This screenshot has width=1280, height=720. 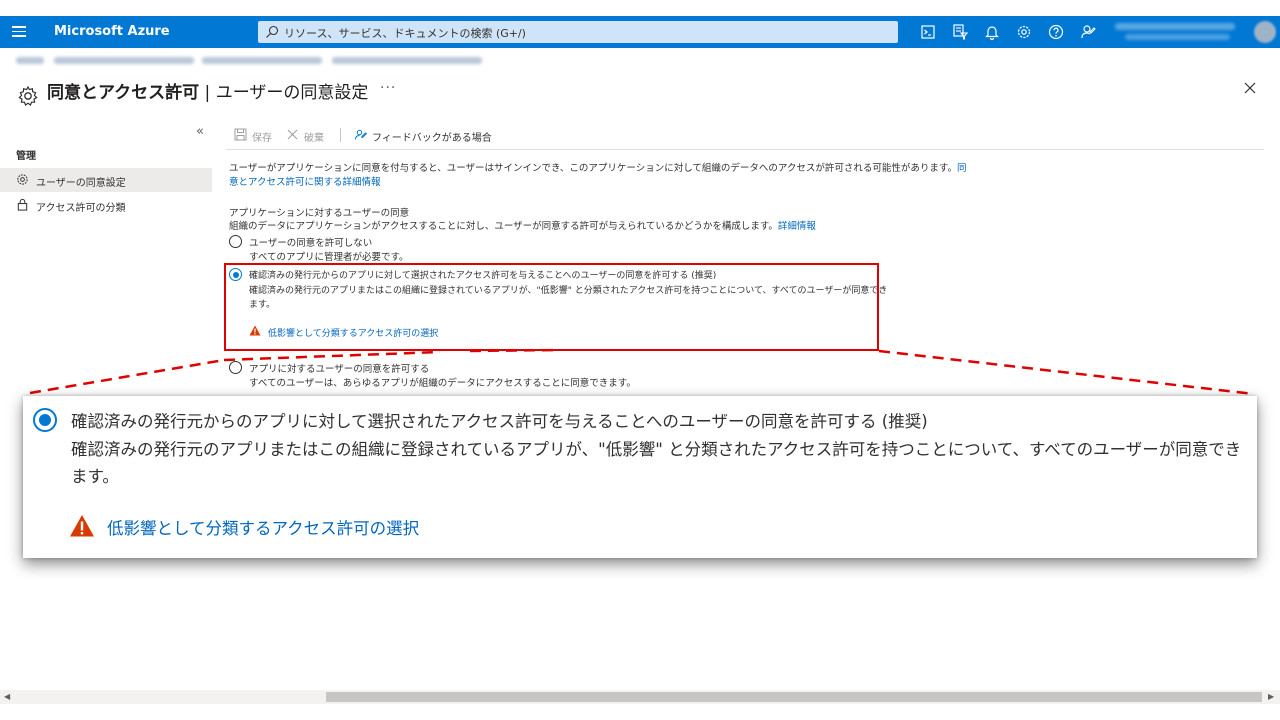 I want to click on menu-icon, so click(x=19, y=31).